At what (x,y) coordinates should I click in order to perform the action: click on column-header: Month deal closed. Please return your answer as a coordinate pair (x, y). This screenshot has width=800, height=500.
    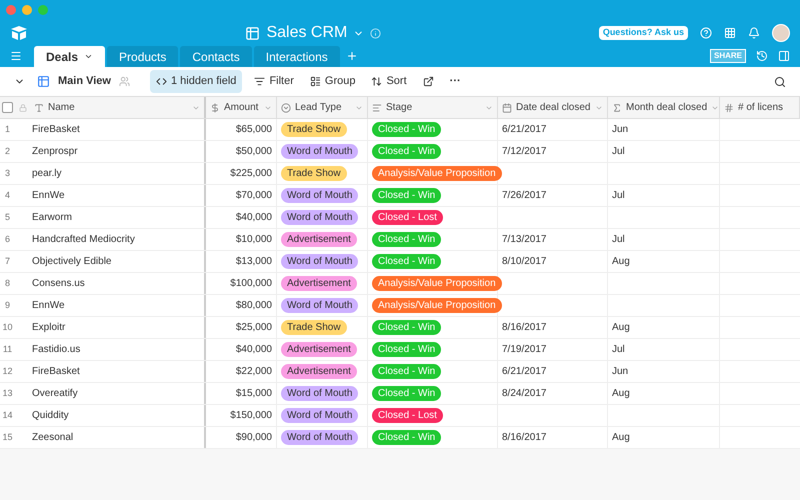
    Looking at the image, I should click on (664, 107).